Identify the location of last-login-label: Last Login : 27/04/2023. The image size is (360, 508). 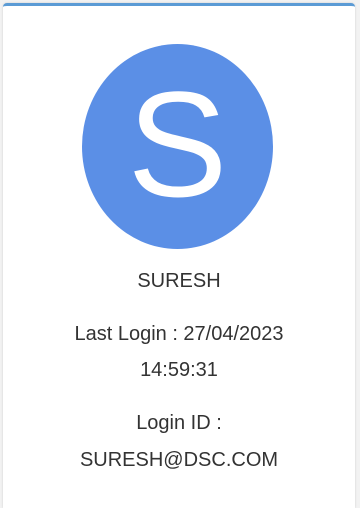
(179, 334).